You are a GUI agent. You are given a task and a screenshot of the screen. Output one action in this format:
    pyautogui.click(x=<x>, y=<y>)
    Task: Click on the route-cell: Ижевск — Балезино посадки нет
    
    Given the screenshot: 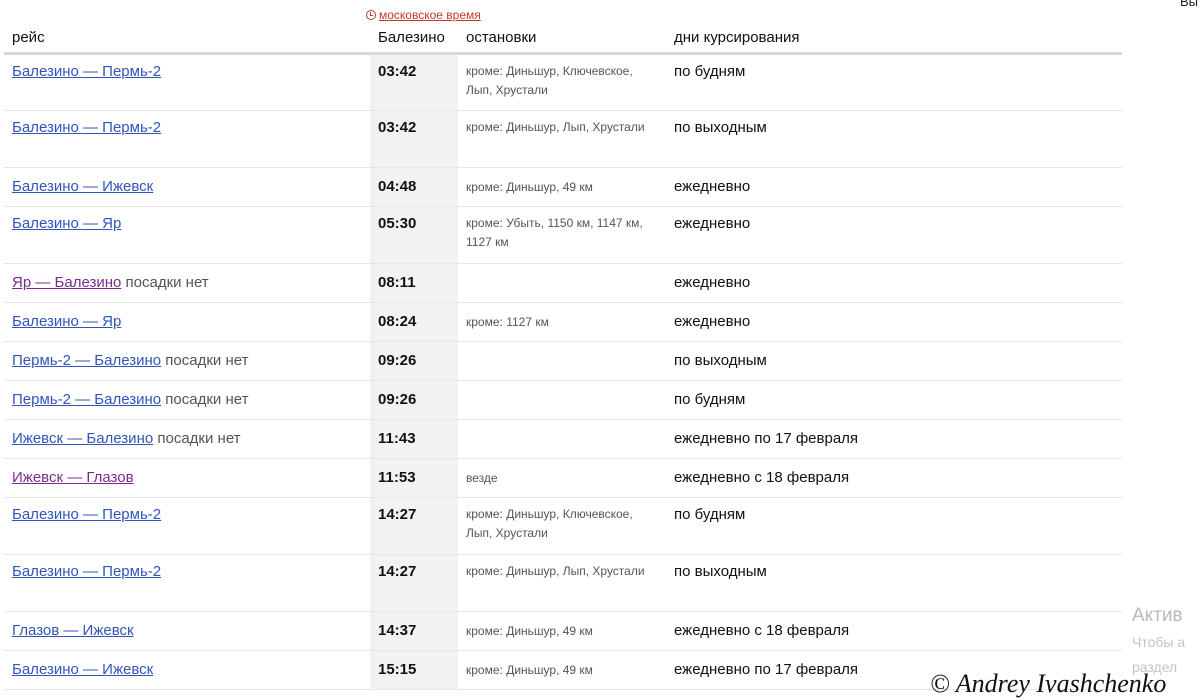 What is the action you would take?
    pyautogui.click(x=187, y=439)
    